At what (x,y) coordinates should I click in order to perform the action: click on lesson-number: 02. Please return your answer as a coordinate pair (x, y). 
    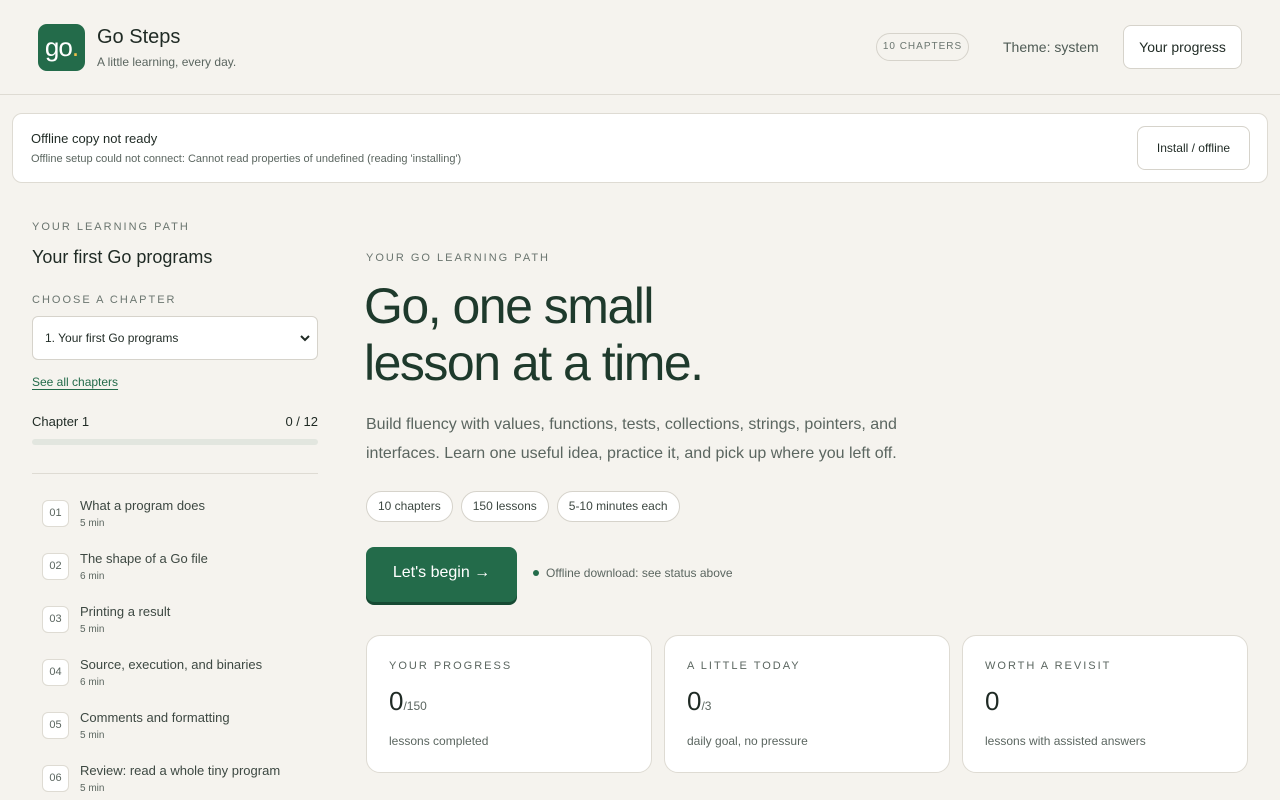
    Looking at the image, I should click on (55, 566).